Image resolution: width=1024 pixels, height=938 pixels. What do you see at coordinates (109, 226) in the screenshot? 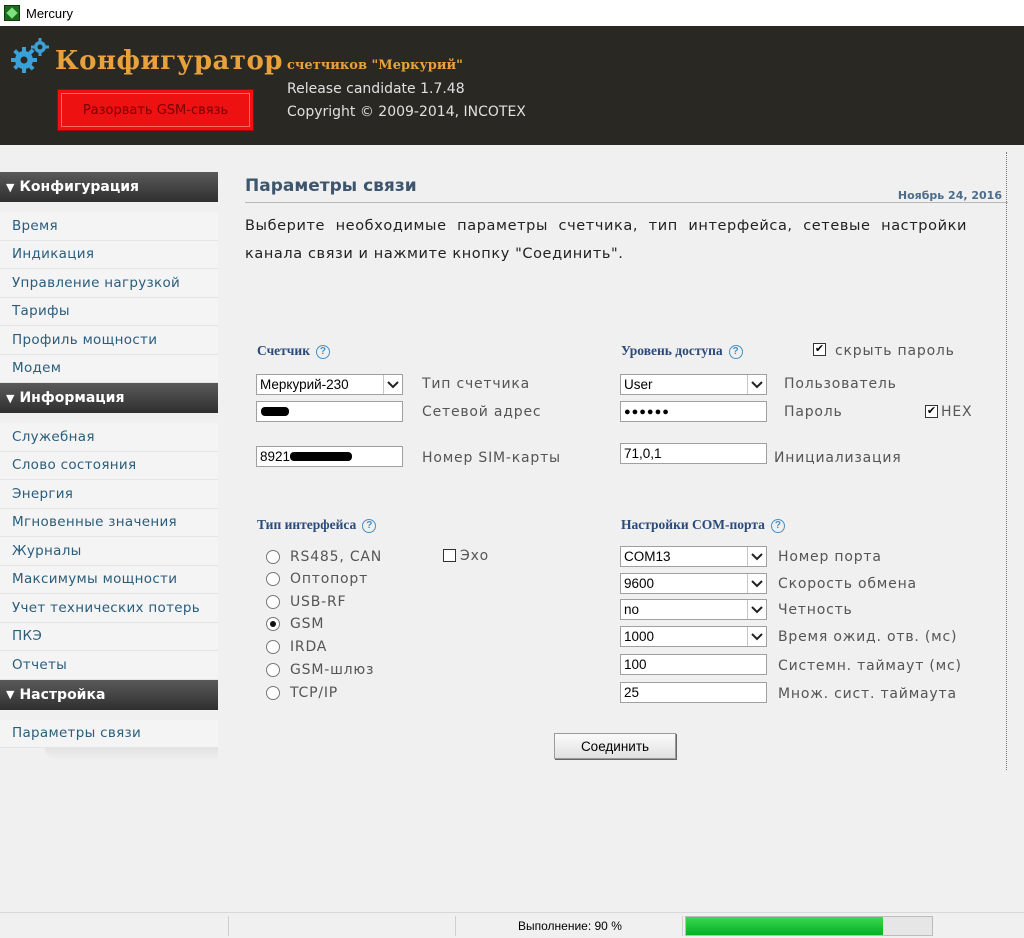
I see `nav-item-time: Время` at bounding box center [109, 226].